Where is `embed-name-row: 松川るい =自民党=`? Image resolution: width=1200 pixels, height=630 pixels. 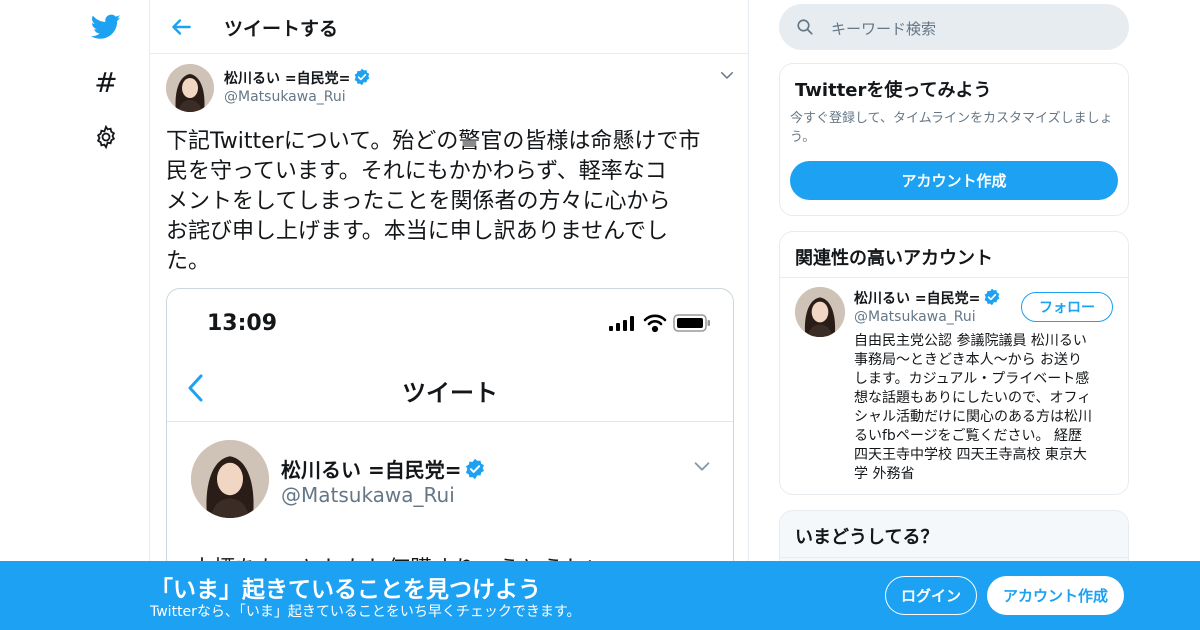 embed-name-row: 松川るい =自民党= is located at coordinates (383, 469).